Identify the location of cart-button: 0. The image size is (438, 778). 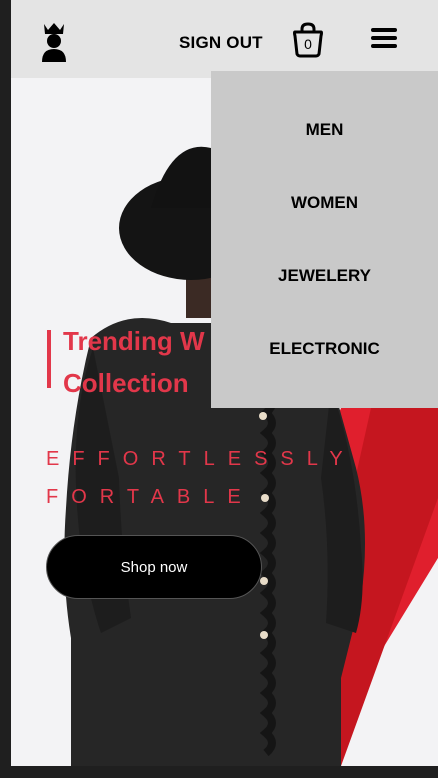
(308, 40).